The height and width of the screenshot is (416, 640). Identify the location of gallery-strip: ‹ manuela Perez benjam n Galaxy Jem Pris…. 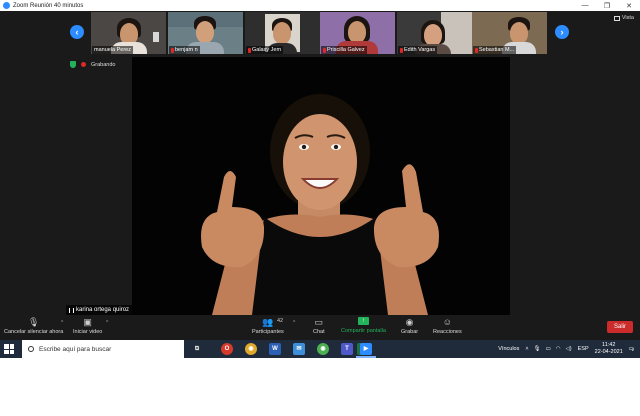
(320, 33).